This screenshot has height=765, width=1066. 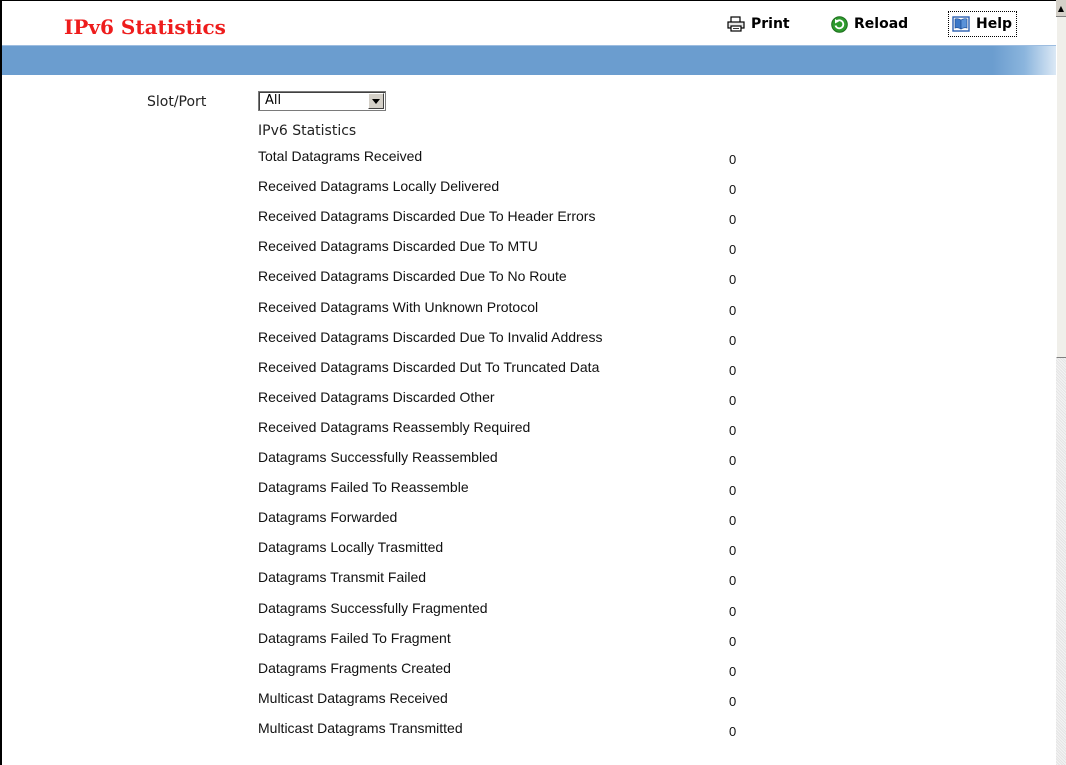 I want to click on stat-row: Received Datagrams Discarded Due To MTU 0, so click(x=528, y=253).